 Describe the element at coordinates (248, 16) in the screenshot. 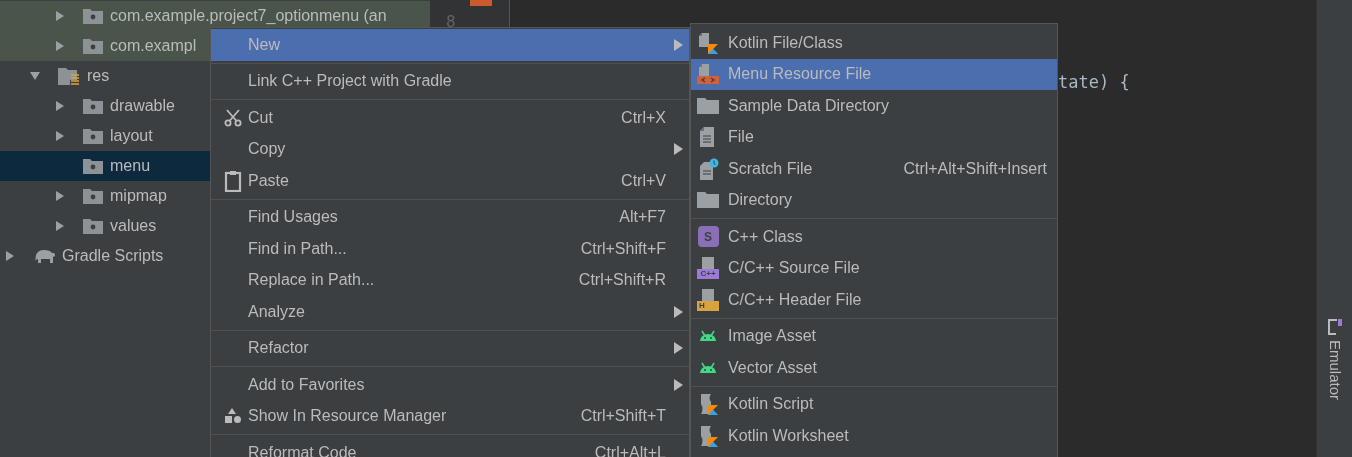

I see `tree-label: com.example.project7_optionmenu (an` at that location.